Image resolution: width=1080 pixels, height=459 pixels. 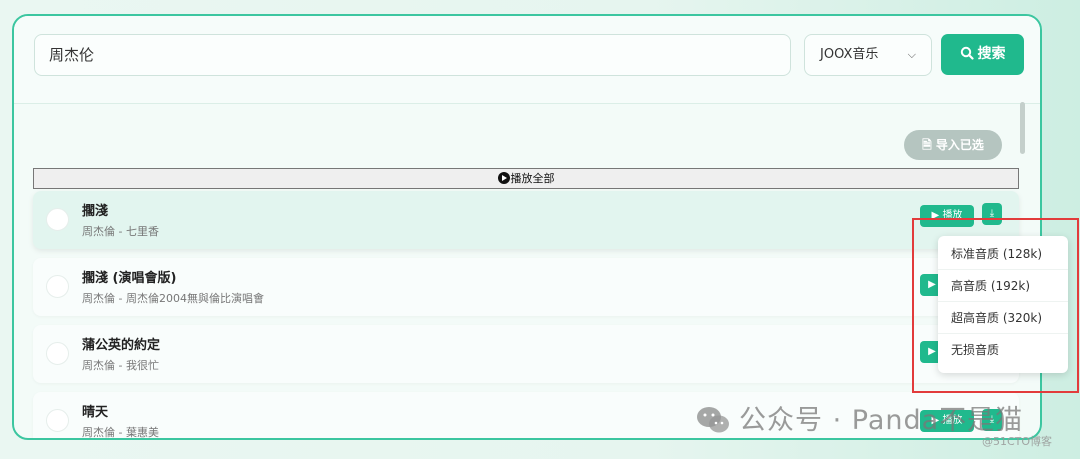 What do you see at coordinates (911, 54) in the screenshot?
I see `chevron-down-icon: ⌵` at bounding box center [911, 54].